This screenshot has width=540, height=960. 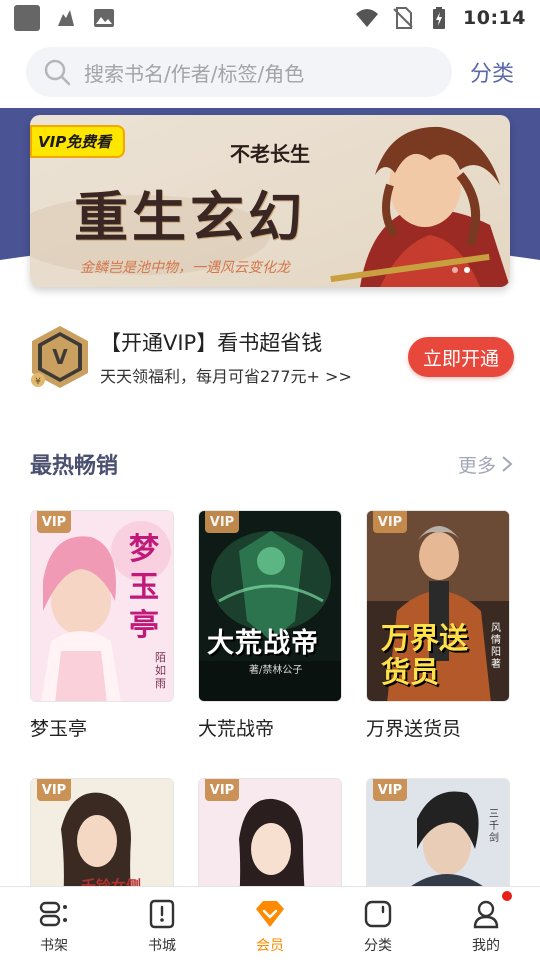 What do you see at coordinates (494, 826) in the screenshot?
I see `cover-author: 三千剑` at bounding box center [494, 826].